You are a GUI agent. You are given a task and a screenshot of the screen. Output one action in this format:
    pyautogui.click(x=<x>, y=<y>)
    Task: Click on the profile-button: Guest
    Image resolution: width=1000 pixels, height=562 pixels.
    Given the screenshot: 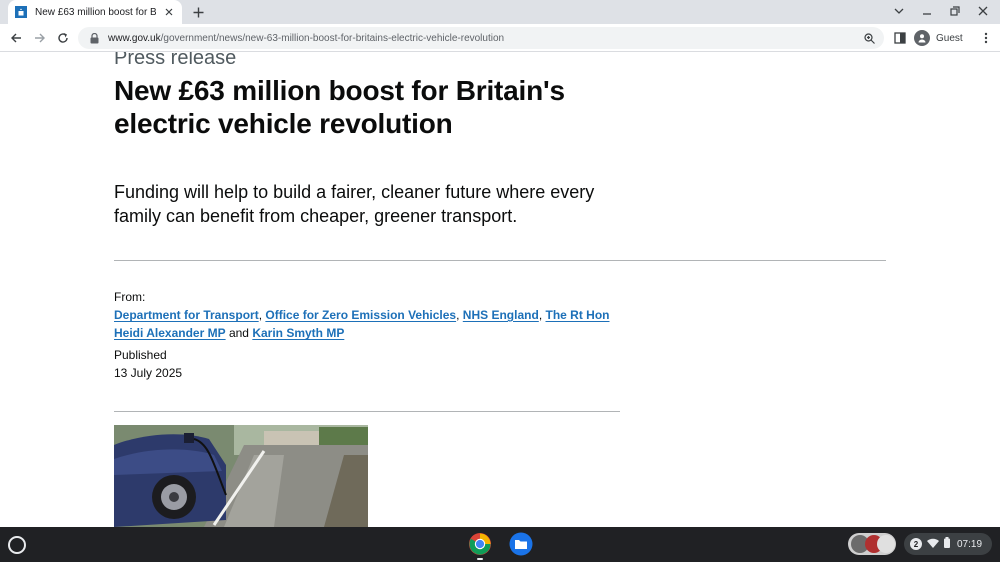 What is the action you would take?
    pyautogui.click(x=940, y=38)
    